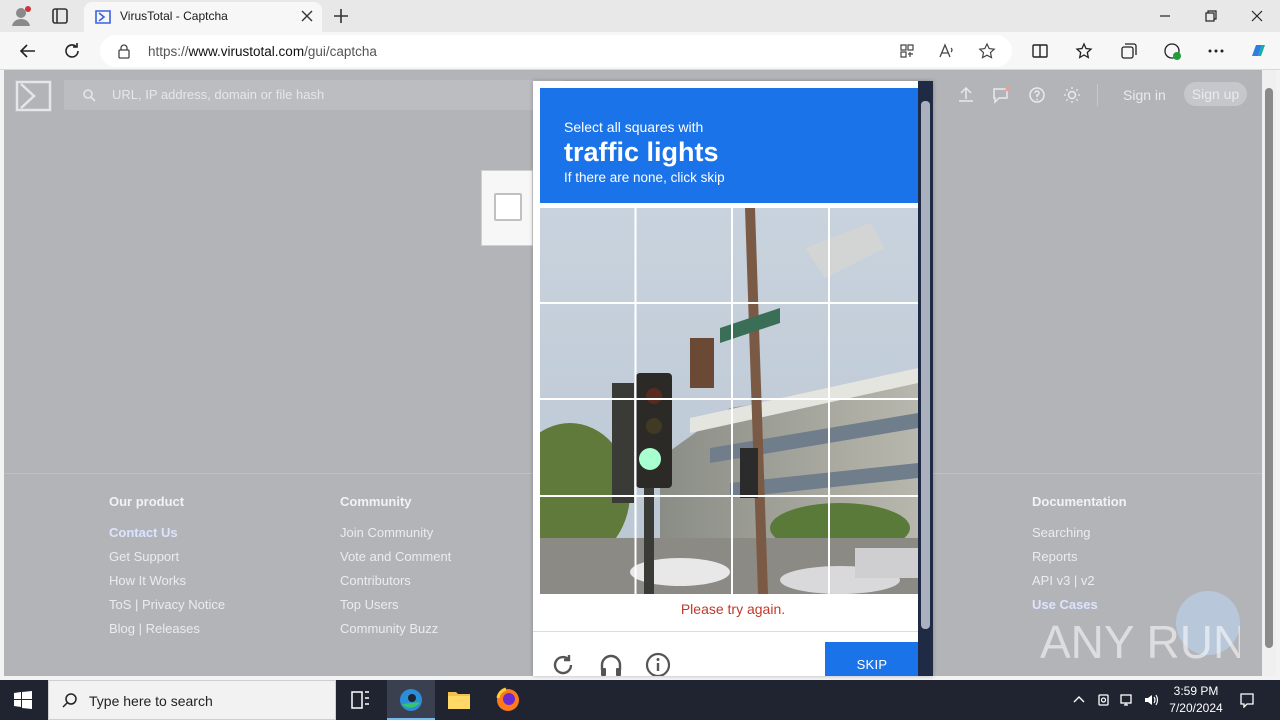 Image resolution: width=1280 pixels, height=720 pixels. Describe the element at coordinates (1079, 561) in the screenshot. I see `footer-link-reports: Reports` at that location.